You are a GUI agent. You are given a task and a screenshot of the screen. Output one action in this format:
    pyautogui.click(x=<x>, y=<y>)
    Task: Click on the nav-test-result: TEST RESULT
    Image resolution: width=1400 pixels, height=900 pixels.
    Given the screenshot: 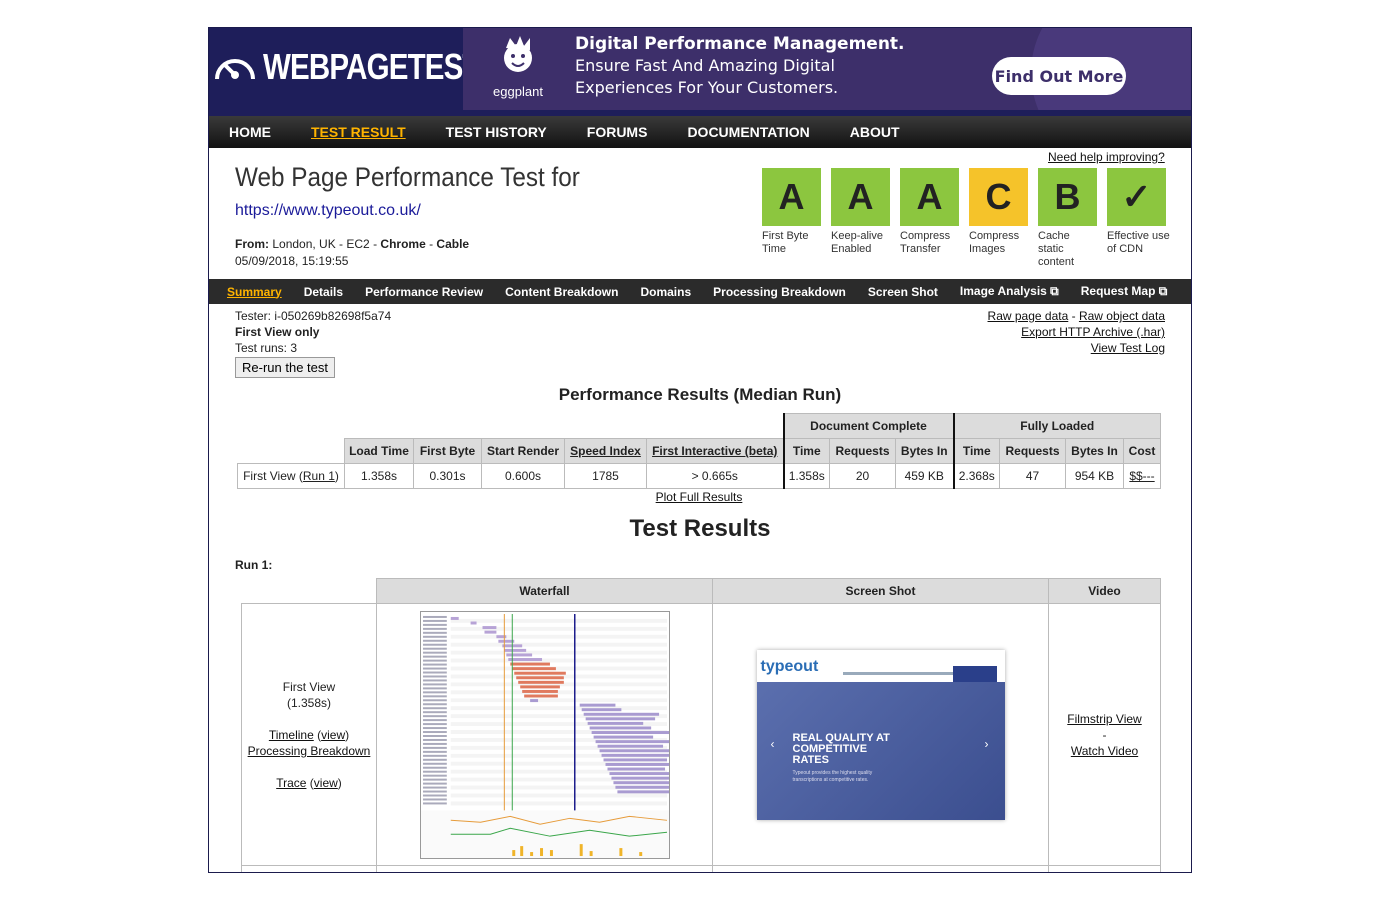 What is the action you would take?
    pyautogui.click(x=358, y=132)
    